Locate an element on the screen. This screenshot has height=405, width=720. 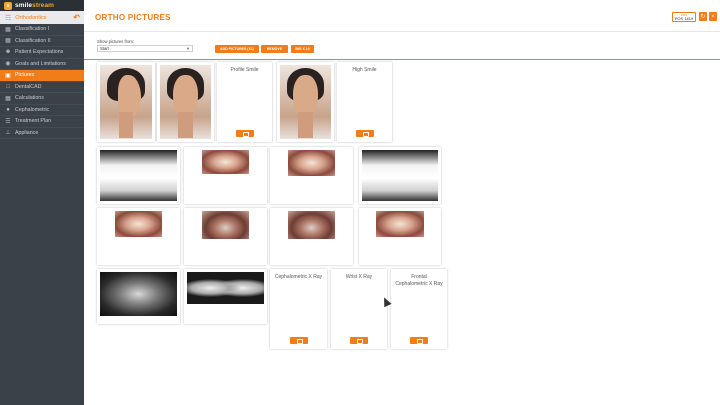
close-icon: × is located at coordinates (713, 16).